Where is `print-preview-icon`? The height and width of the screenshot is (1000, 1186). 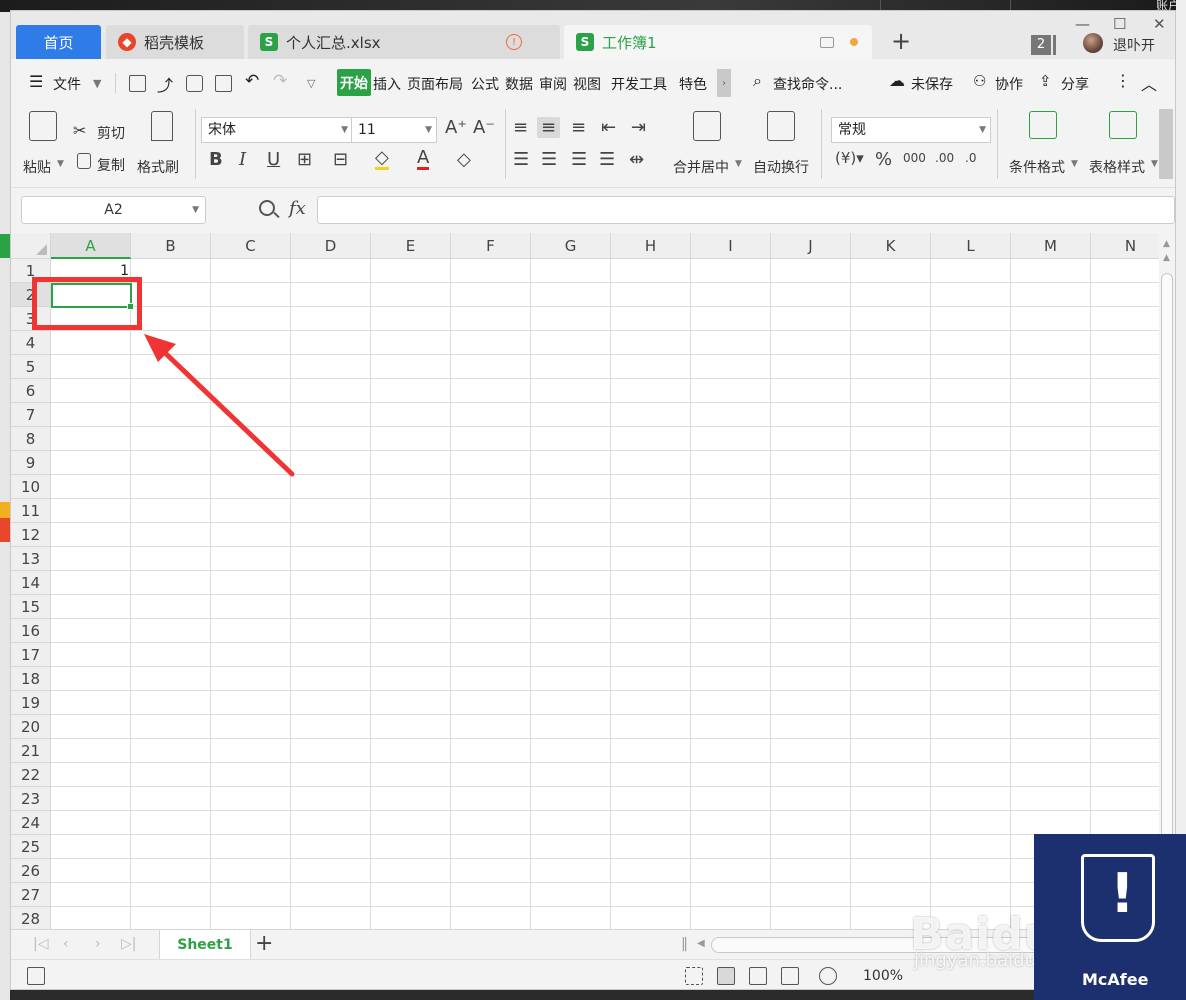 print-preview-icon is located at coordinates (223, 83).